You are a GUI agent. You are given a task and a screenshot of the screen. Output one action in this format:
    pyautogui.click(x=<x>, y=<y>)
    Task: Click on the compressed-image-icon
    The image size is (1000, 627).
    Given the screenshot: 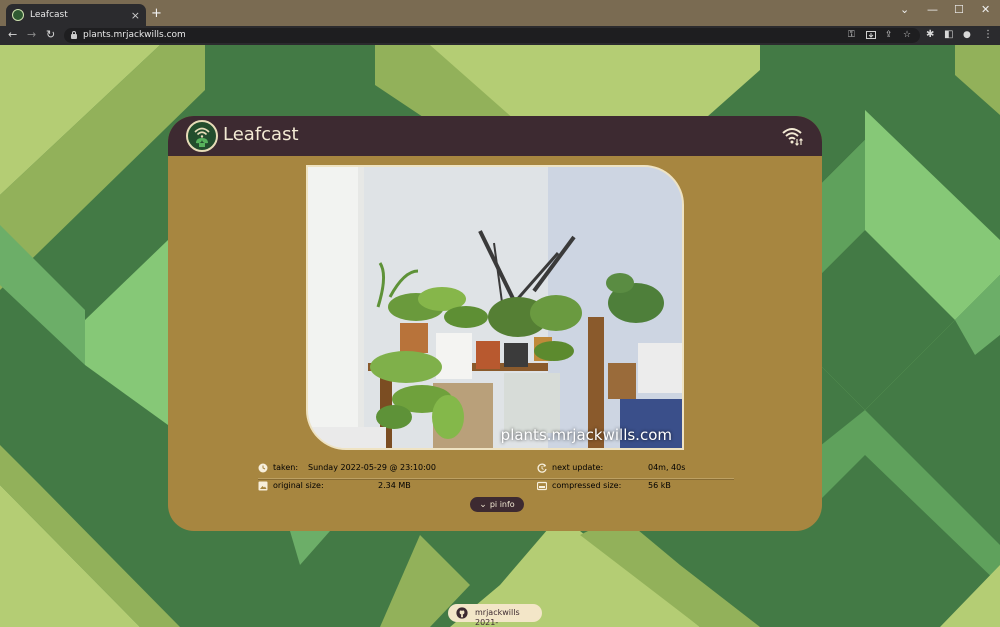 What is the action you would take?
    pyautogui.click(x=542, y=486)
    